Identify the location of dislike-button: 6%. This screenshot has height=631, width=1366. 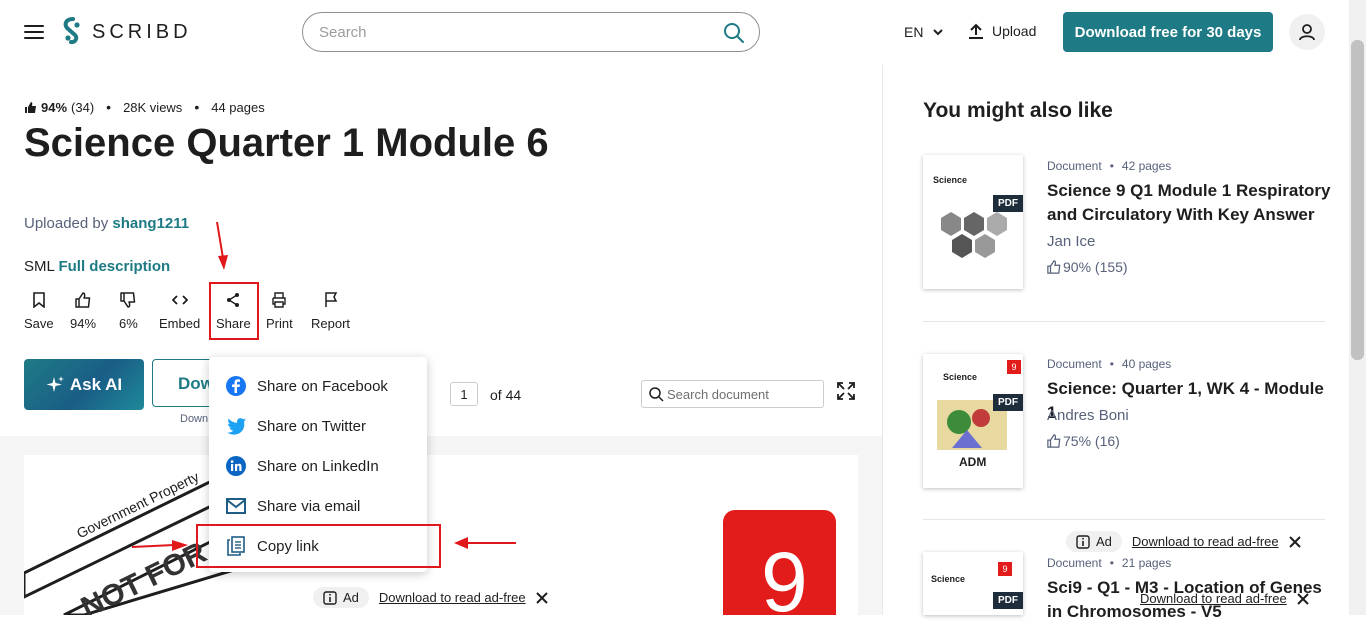
(128, 310).